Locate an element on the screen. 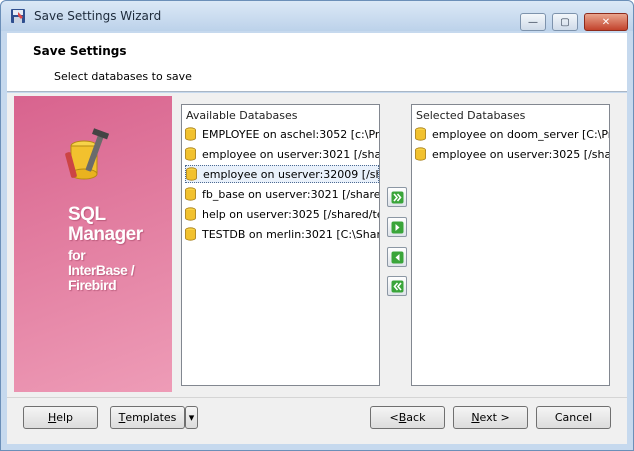  maximize-button: ▢ is located at coordinates (565, 22).